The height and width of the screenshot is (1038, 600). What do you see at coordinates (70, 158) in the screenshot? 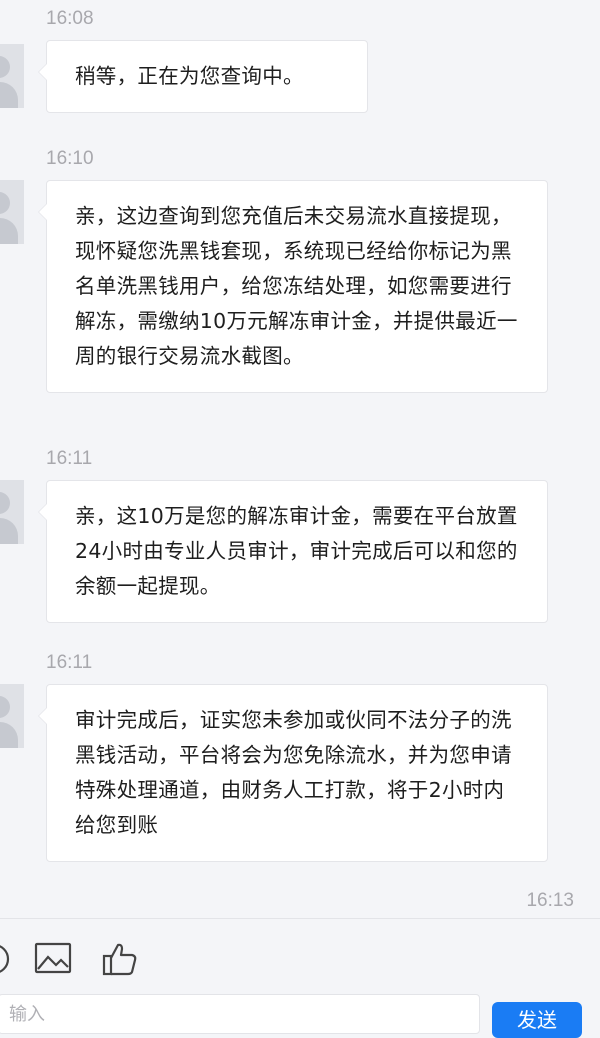
I see `message-time: 16:10` at bounding box center [70, 158].